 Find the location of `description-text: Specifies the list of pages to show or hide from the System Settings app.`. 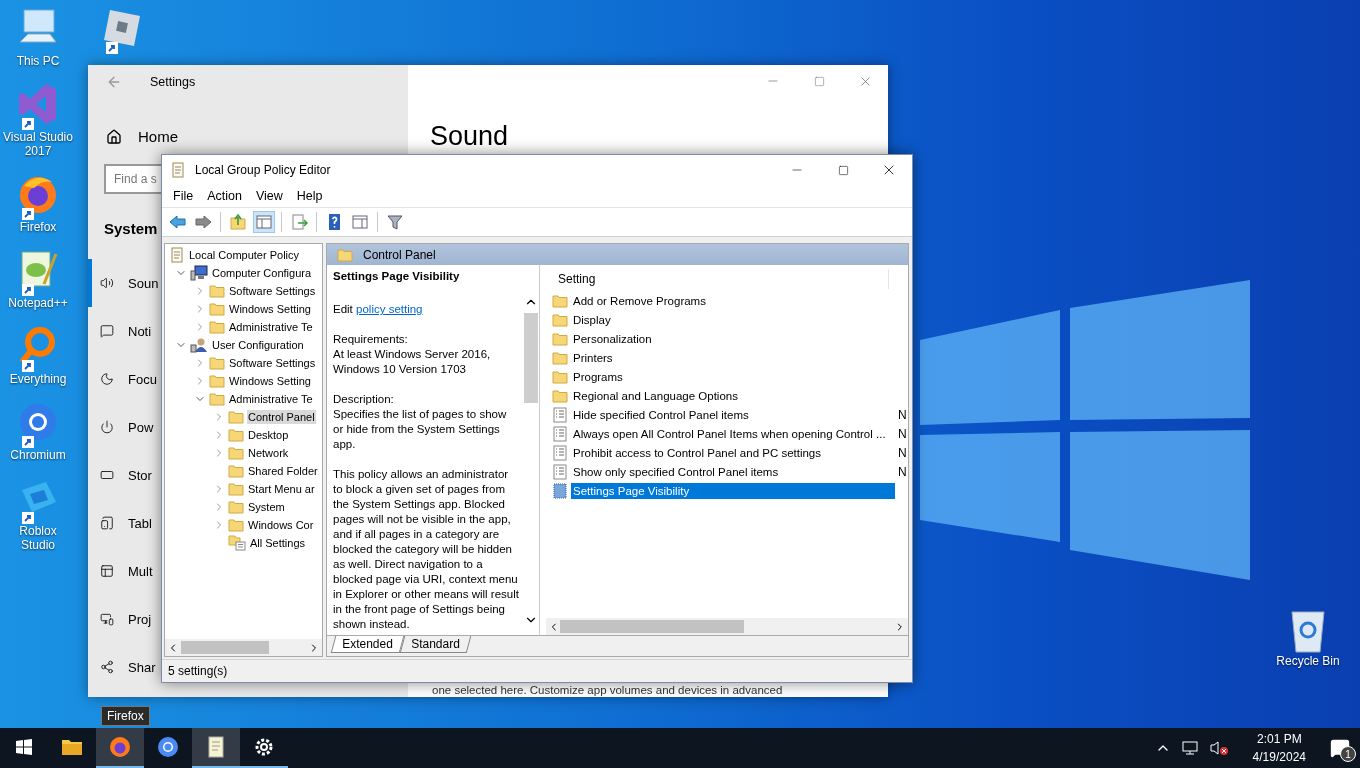

description-text: Specifies the list of pages to show or hide from the System Settings app. is located at coordinates (420, 429).